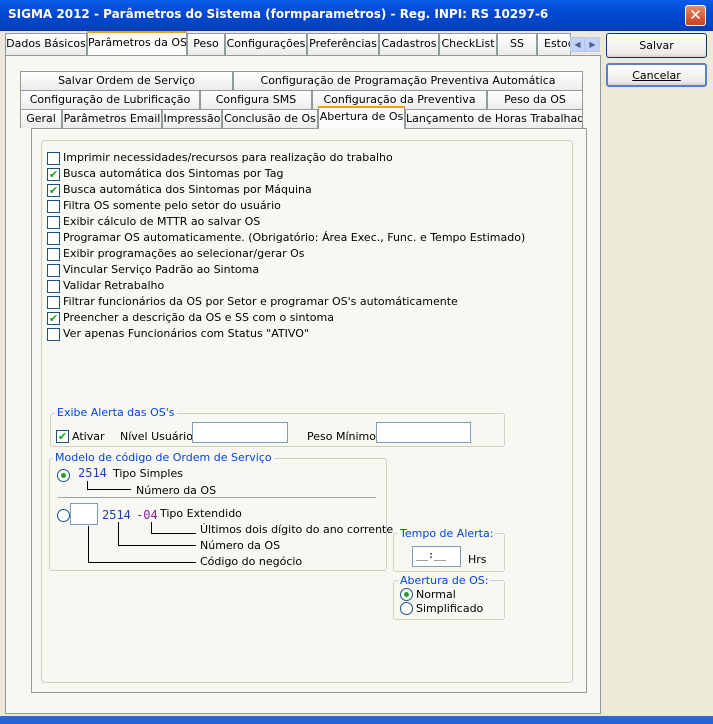  Describe the element at coordinates (266, 44) in the screenshot. I see `tab-configuracoes: Configurações` at that location.